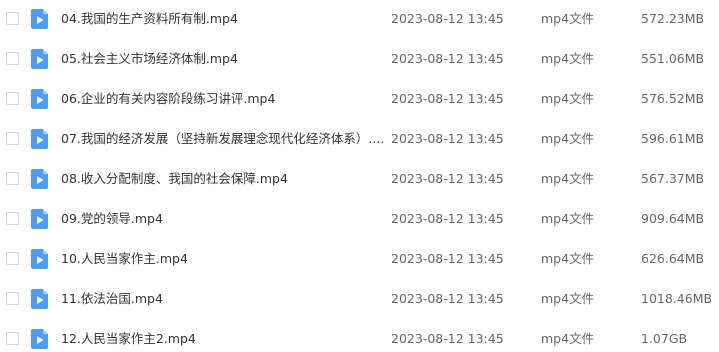 The width and height of the screenshot is (719, 352). What do you see at coordinates (673, 178) in the screenshot?
I see `file-size: 567.37MB` at bounding box center [673, 178].